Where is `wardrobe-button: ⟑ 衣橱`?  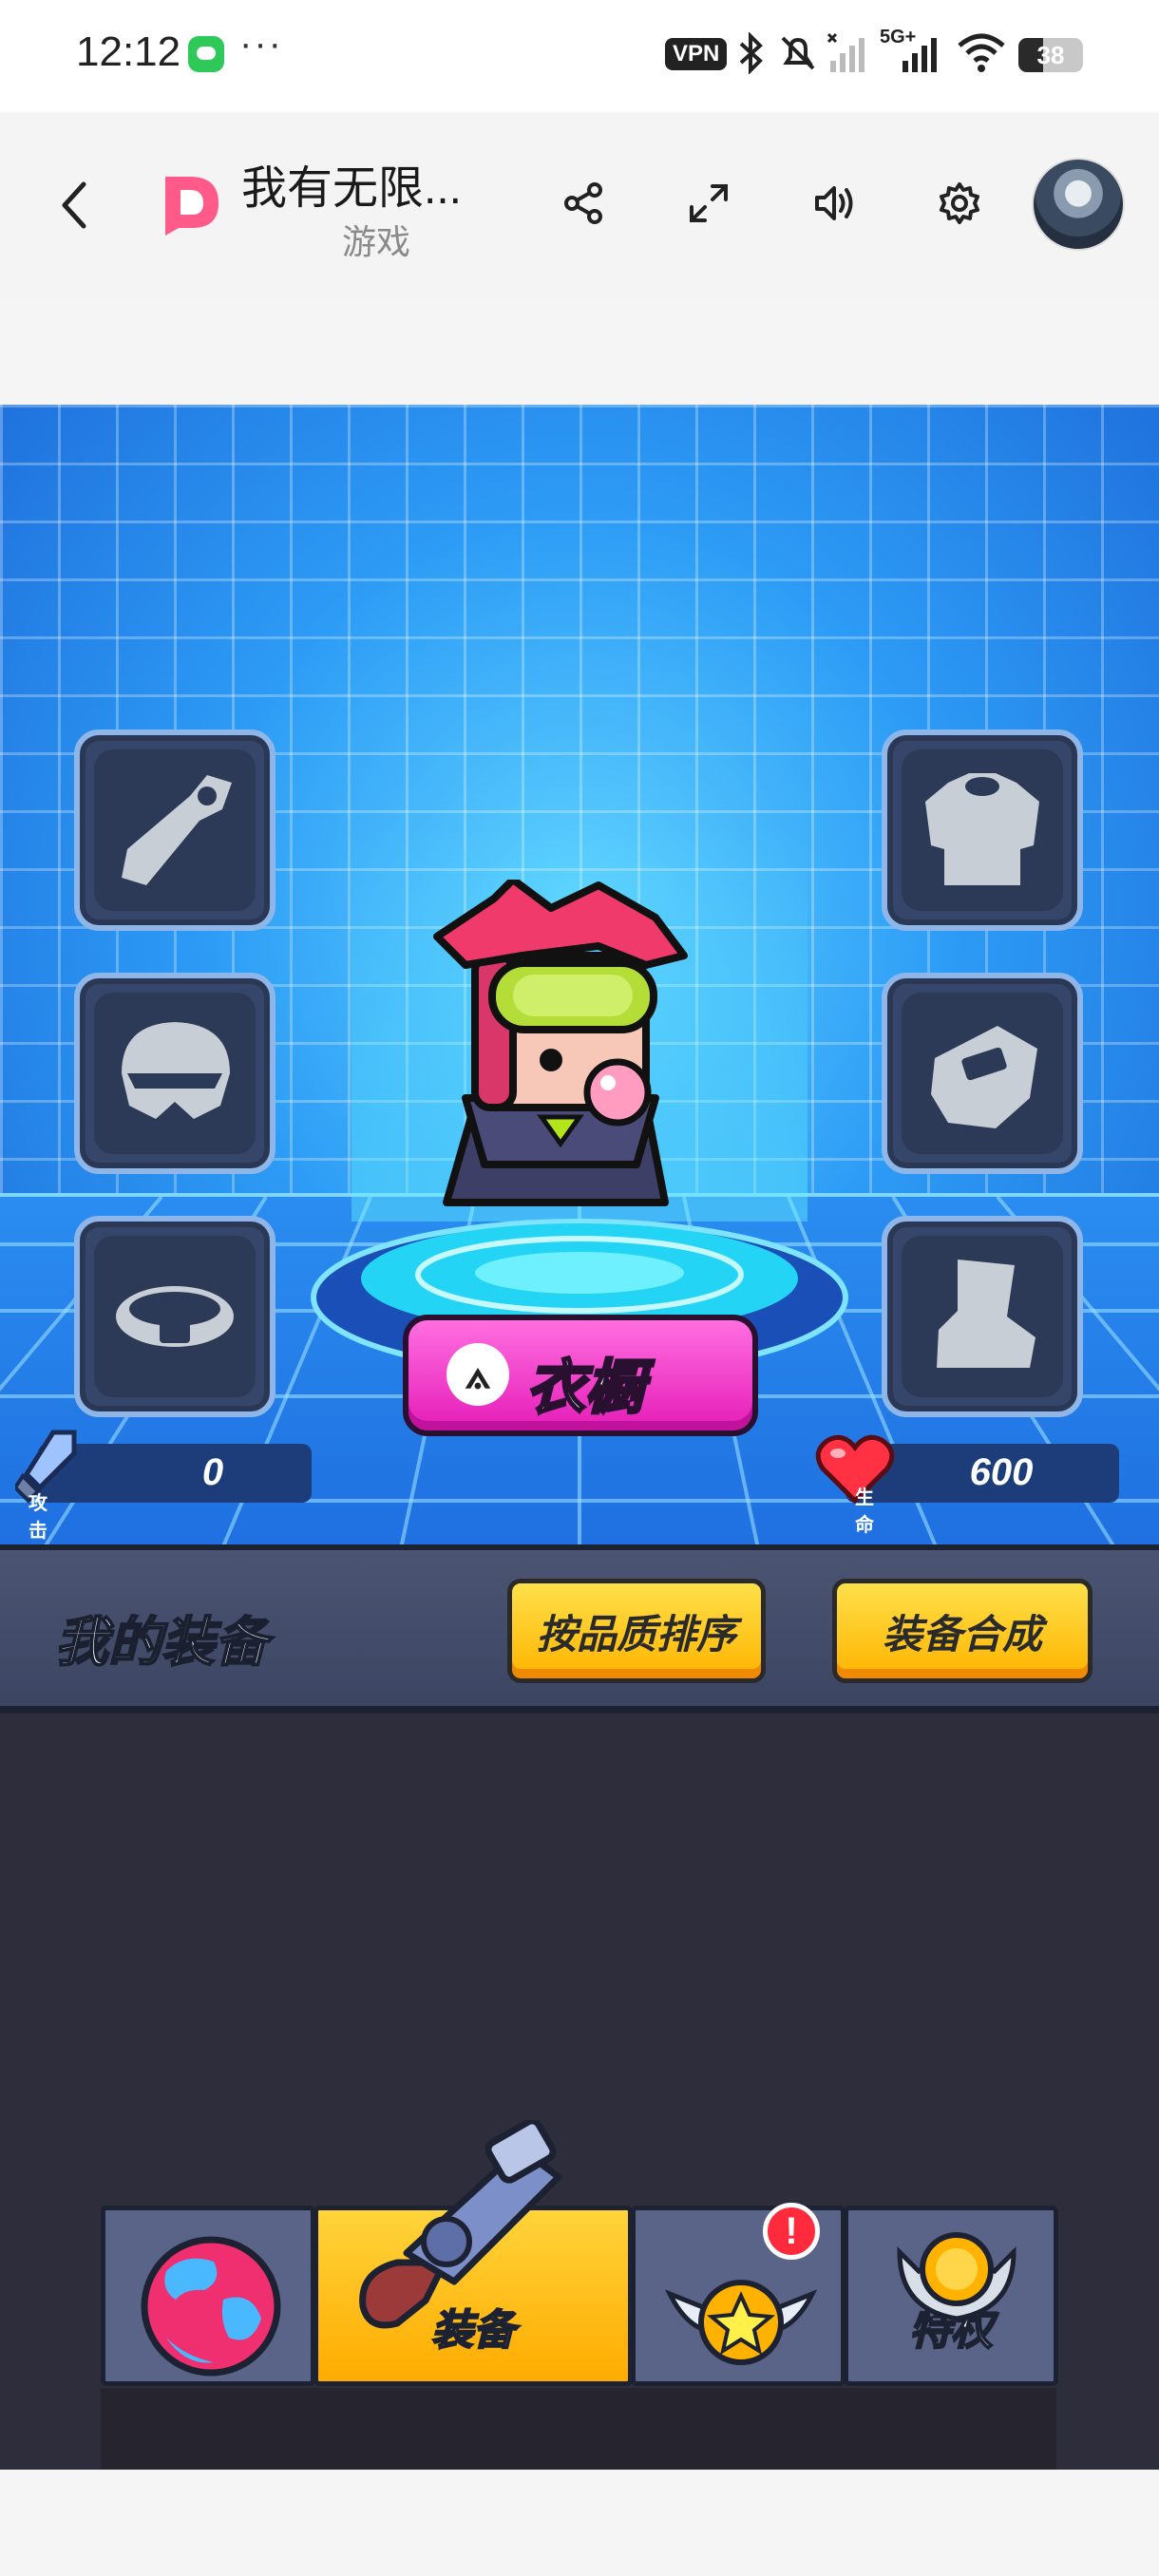 wardrobe-button: ⟑ 衣橱 is located at coordinates (580, 1375).